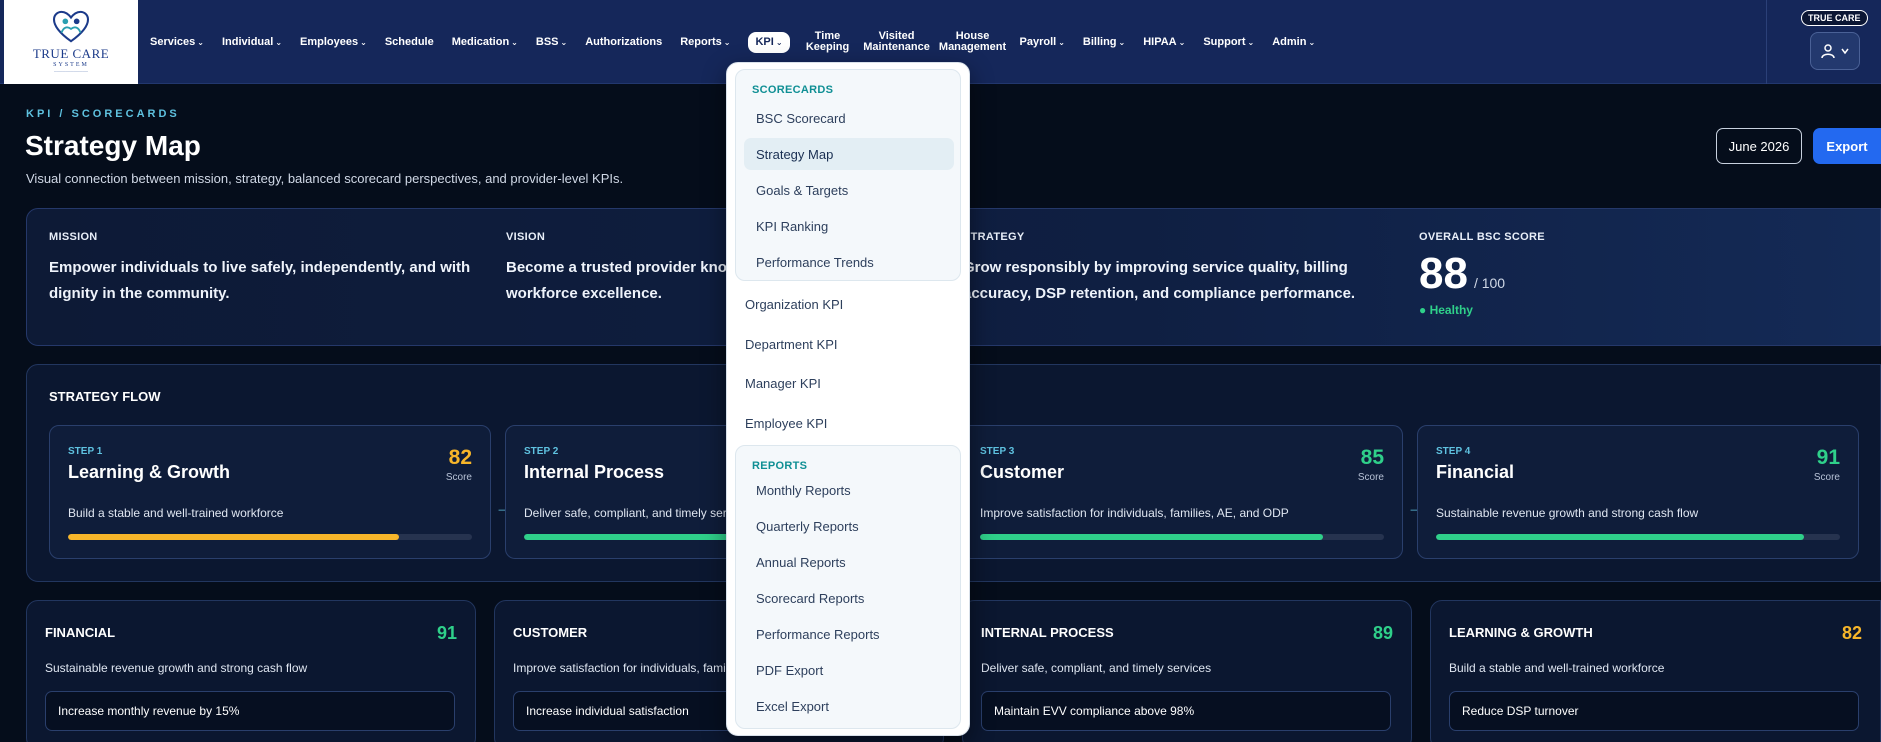  What do you see at coordinates (329, 41) in the screenshot?
I see `nav-label: Employees` at bounding box center [329, 41].